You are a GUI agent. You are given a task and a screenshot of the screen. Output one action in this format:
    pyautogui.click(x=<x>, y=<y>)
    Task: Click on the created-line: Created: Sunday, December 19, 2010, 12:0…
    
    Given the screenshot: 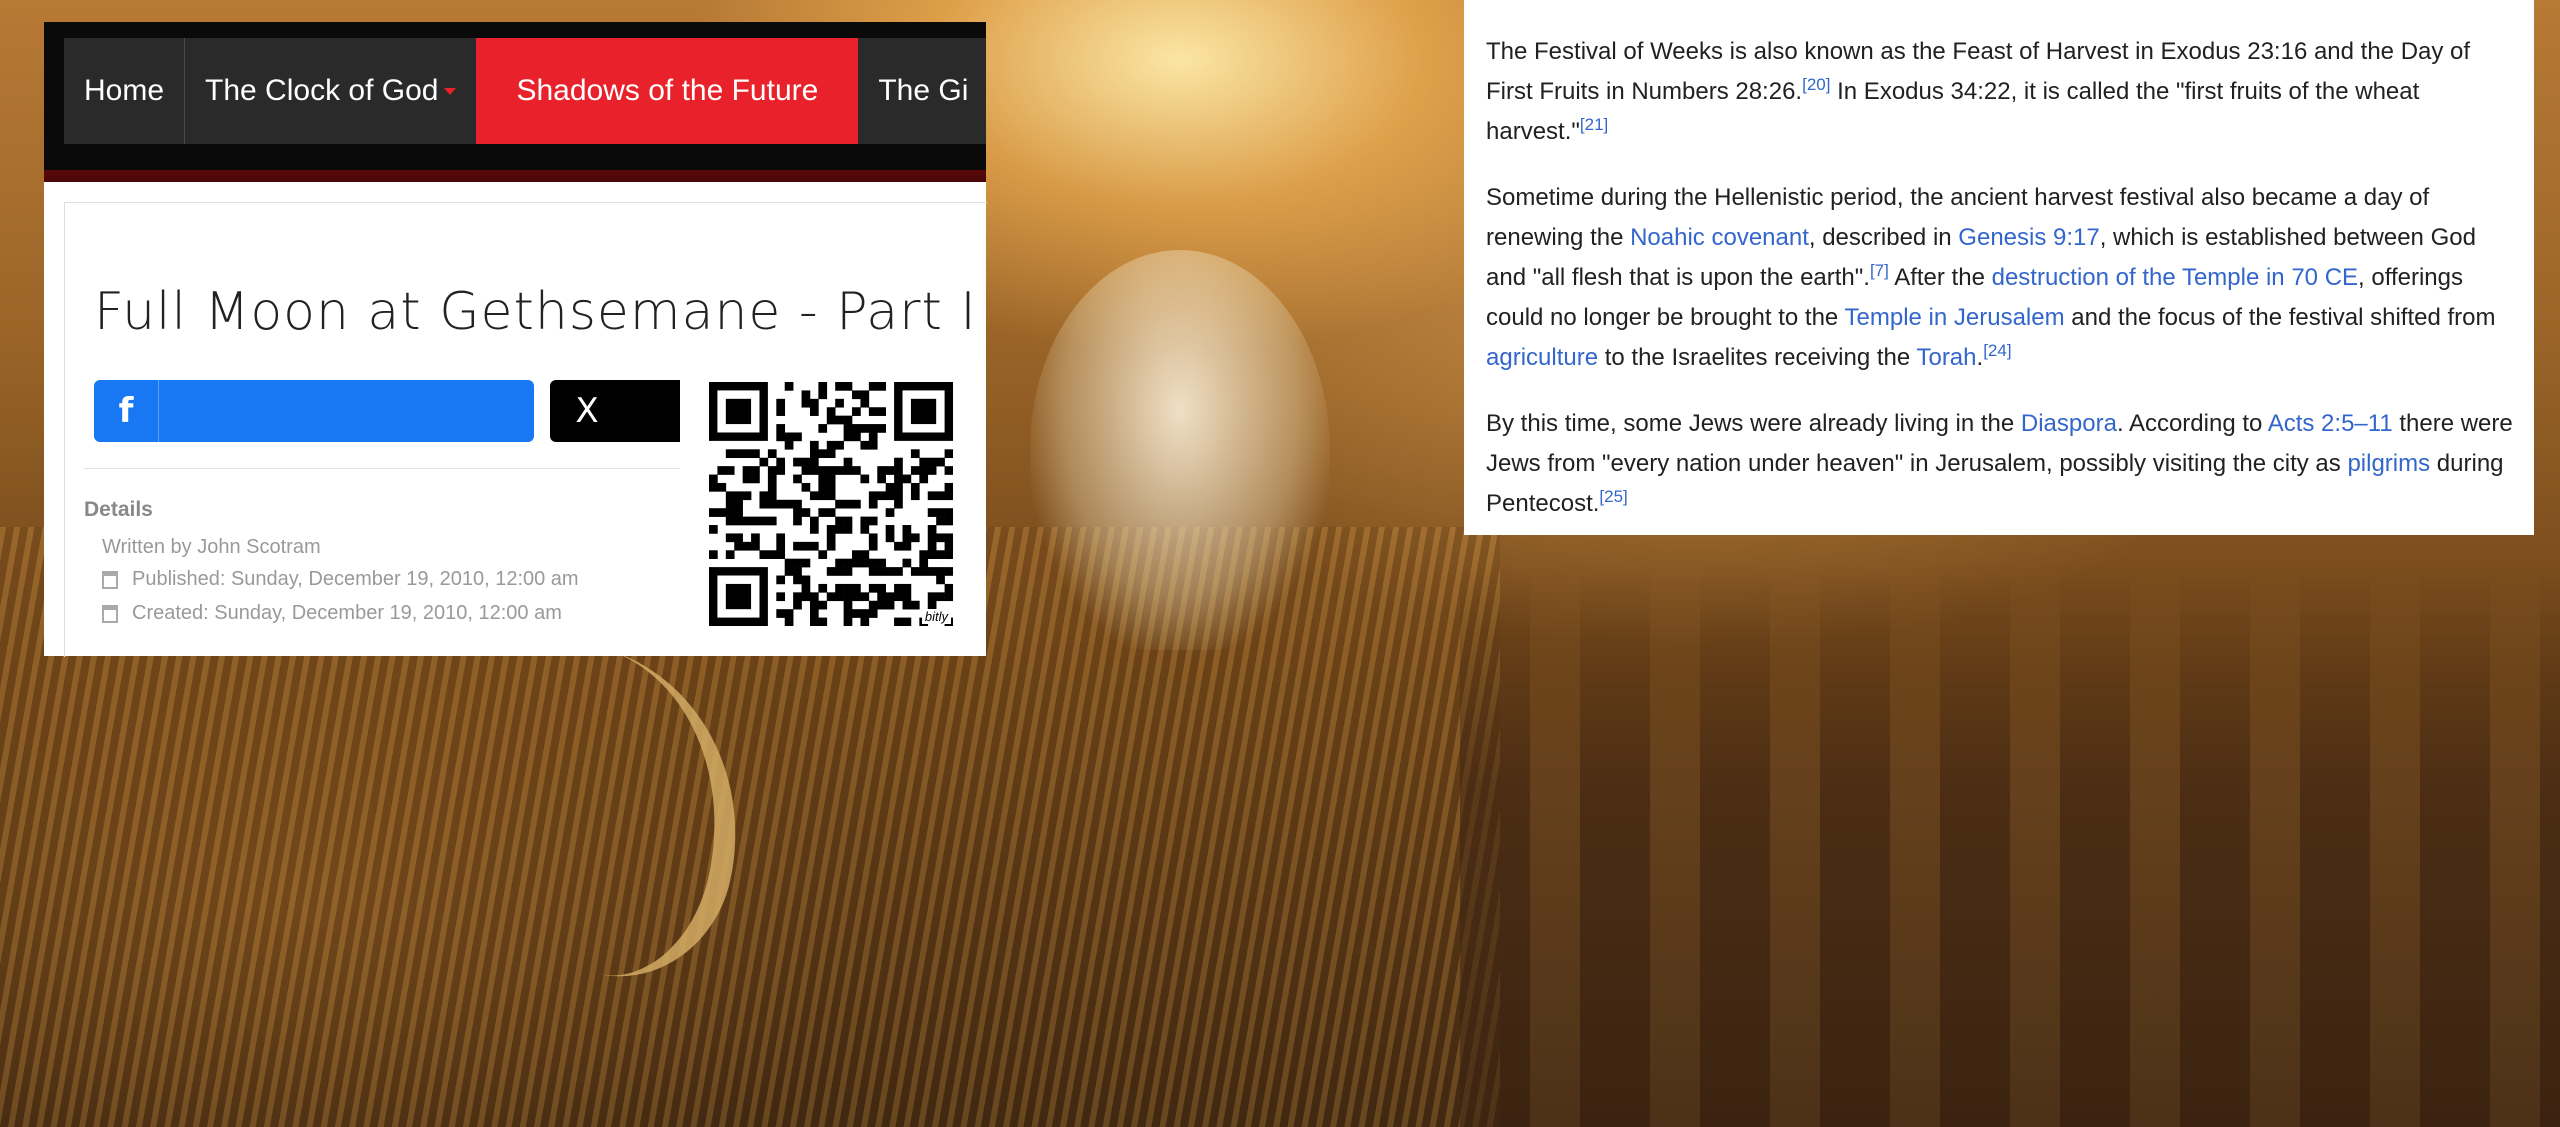 What is the action you would take?
    pyautogui.click(x=332, y=613)
    